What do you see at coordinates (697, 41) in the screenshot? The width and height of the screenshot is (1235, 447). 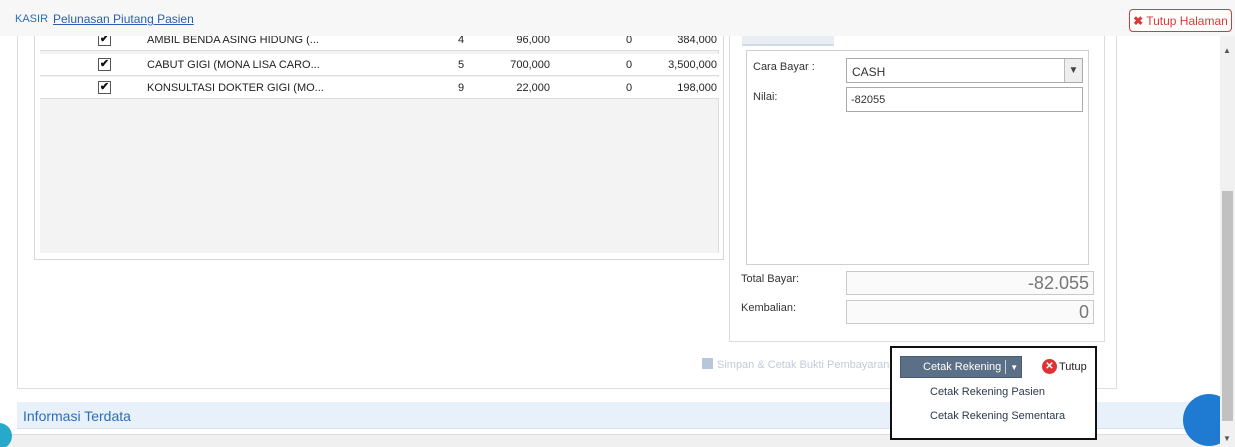 I see `item-total: 384,000` at bounding box center [697, 41].